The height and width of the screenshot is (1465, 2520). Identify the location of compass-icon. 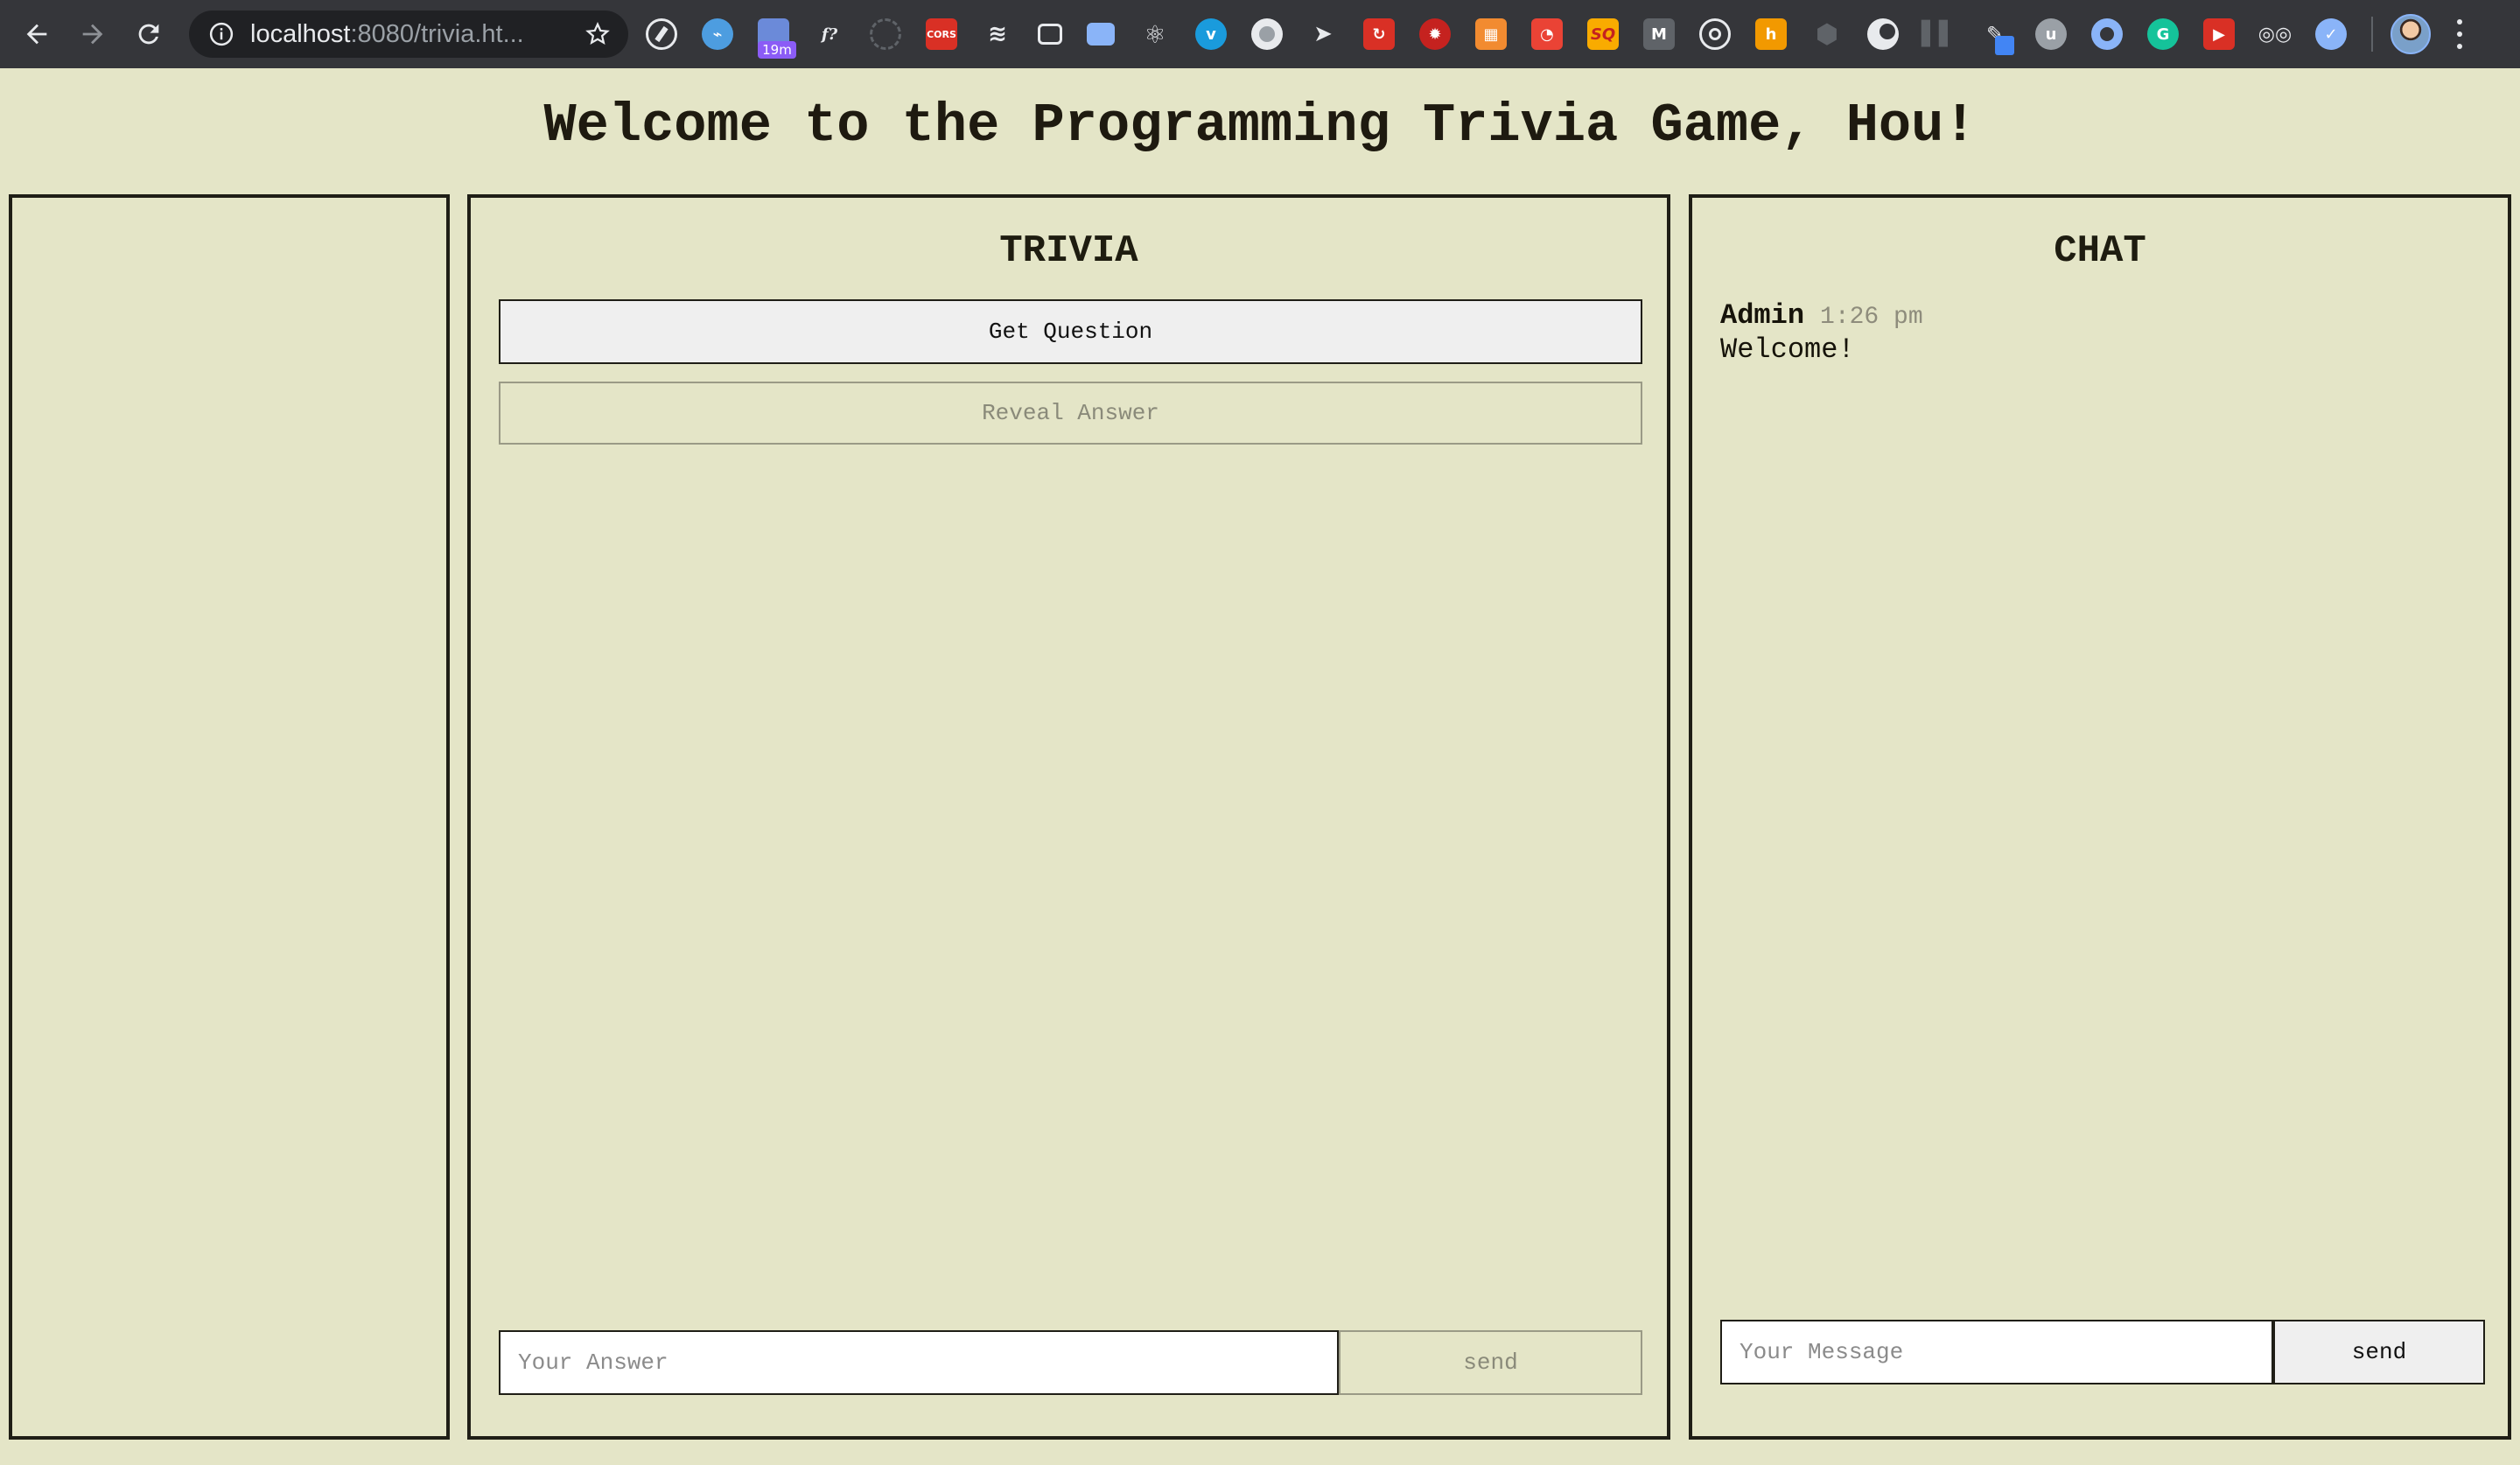
(661, 34).